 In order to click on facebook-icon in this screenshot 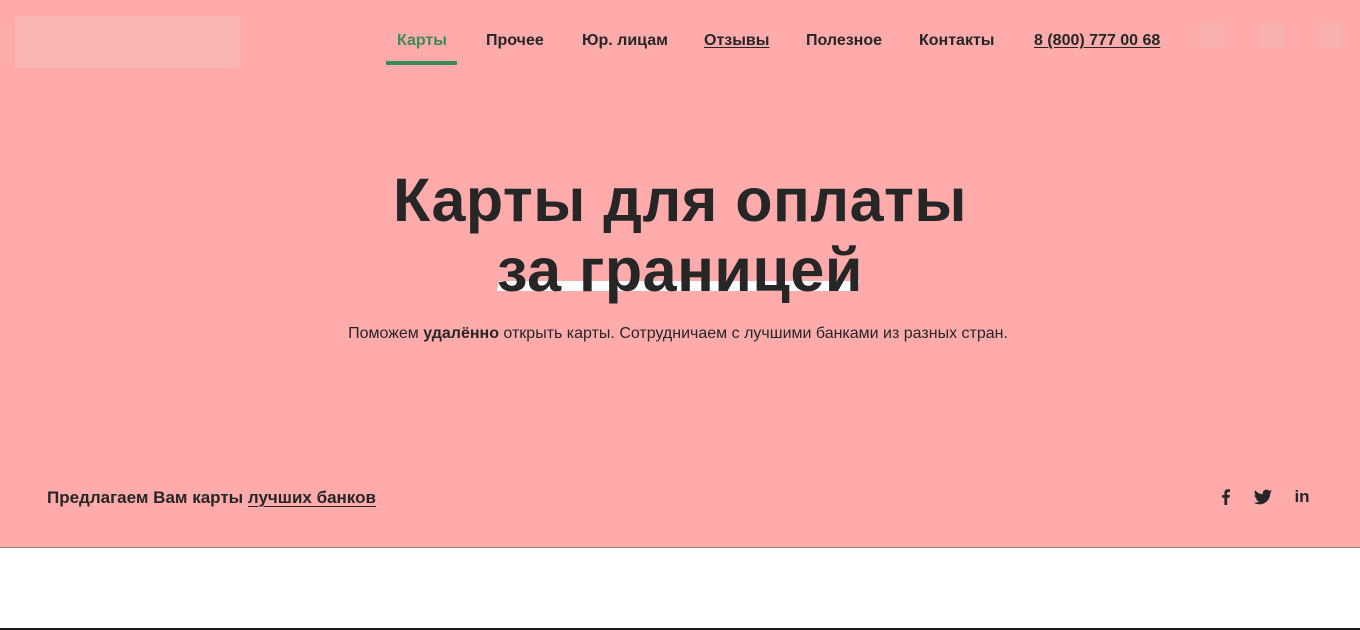, I will do `click(1226, 497)`.